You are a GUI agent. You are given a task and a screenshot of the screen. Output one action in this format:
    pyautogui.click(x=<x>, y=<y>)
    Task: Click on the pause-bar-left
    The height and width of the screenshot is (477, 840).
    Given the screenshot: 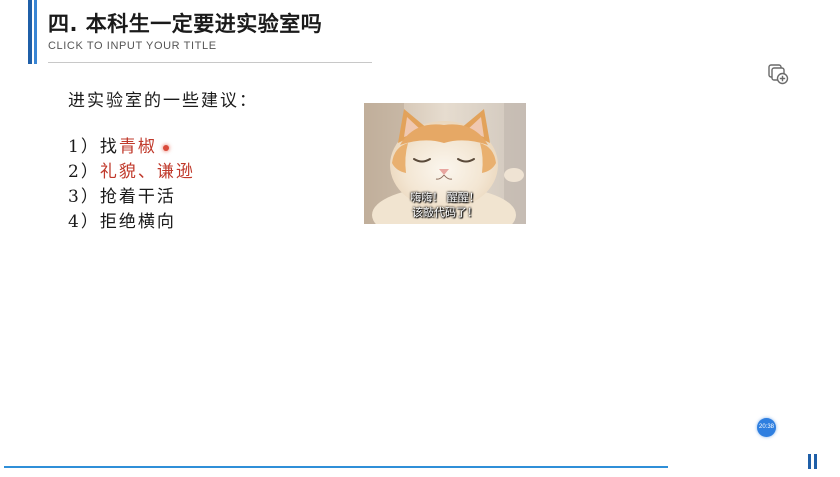 What is the action you would take?
    pyautogui.click(x=809, y=461)
    